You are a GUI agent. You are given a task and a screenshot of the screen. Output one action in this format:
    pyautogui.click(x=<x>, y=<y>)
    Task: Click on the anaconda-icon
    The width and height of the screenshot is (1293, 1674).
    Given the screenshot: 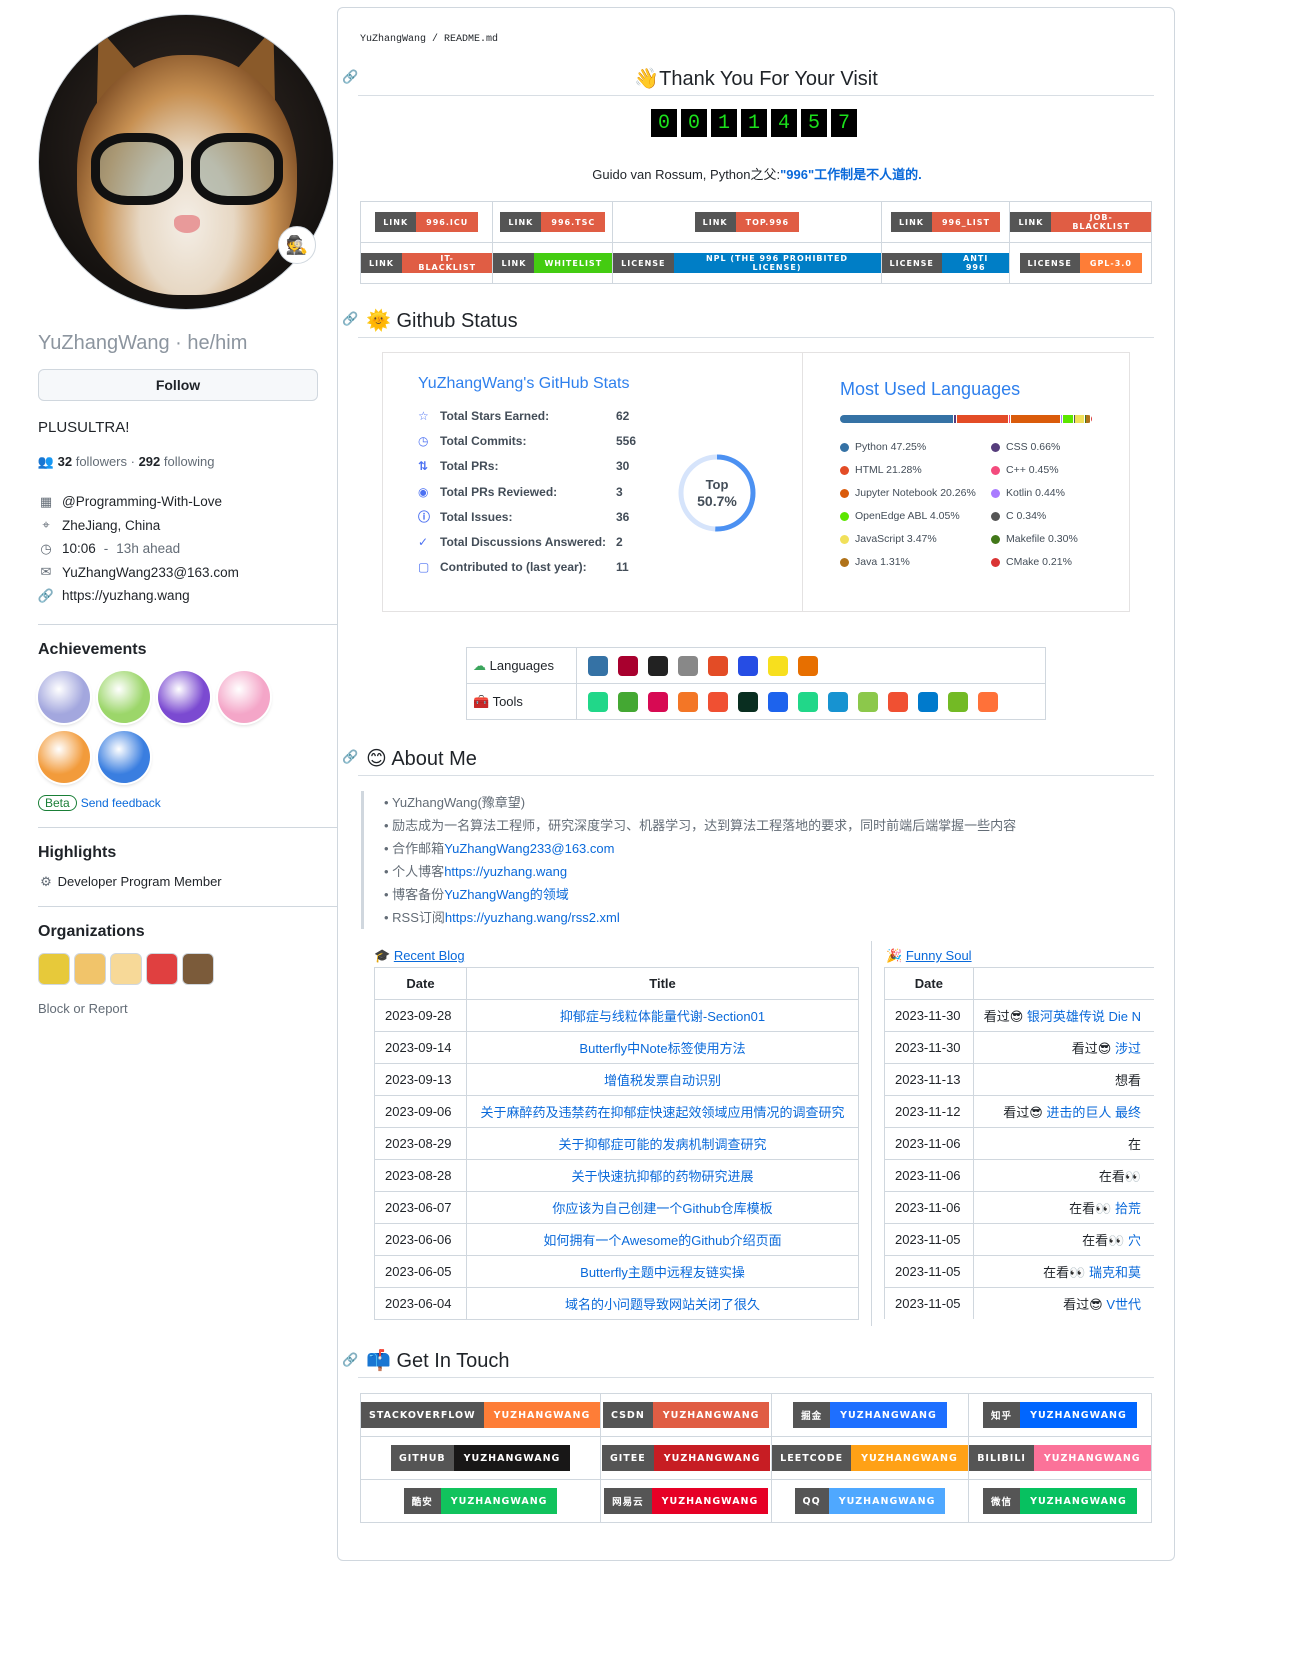 What is the action you would take?
    pyautogui.click(x=628, y=701)
    